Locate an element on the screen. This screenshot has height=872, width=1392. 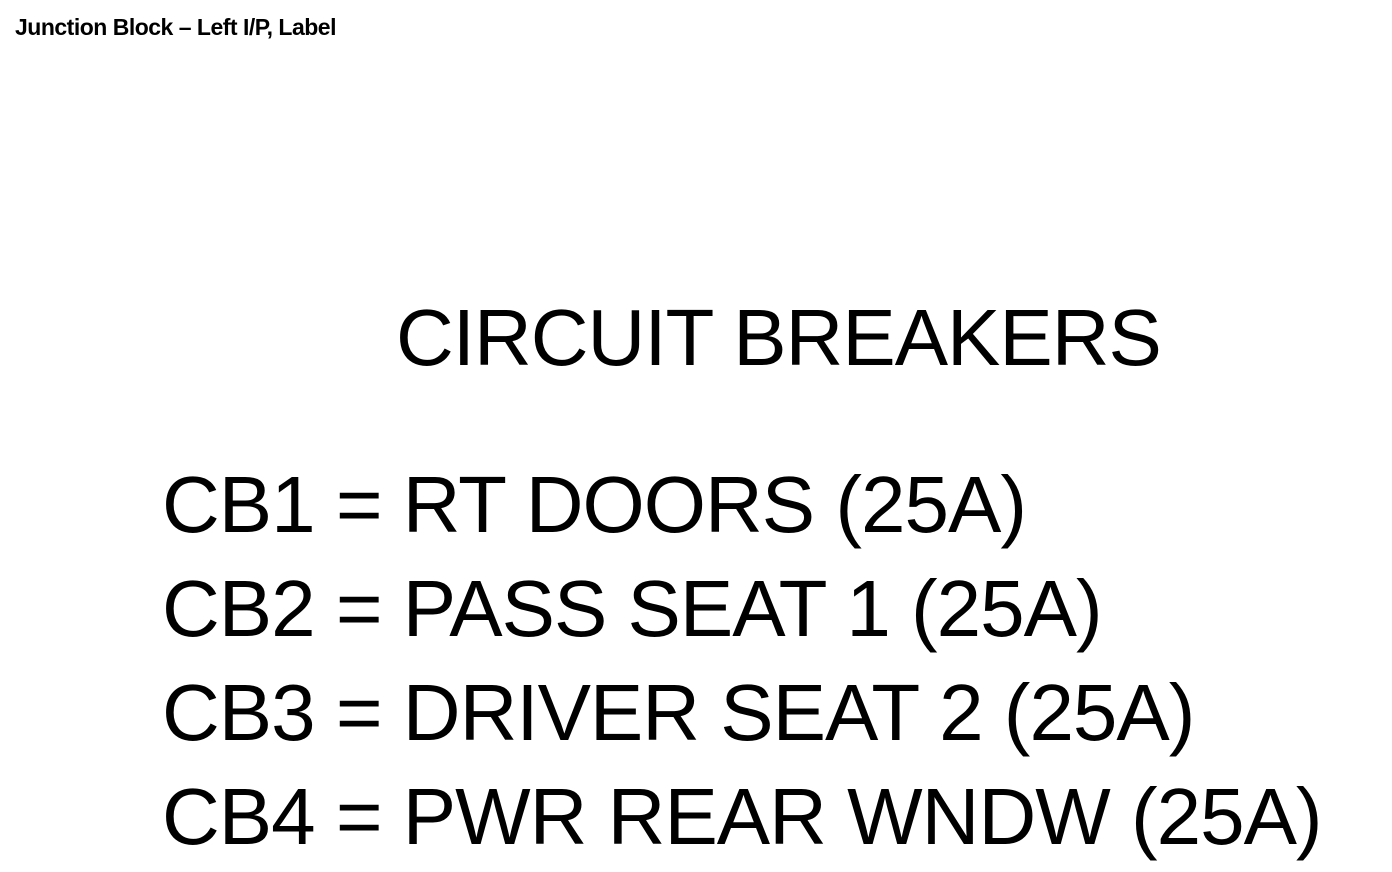
label-heading: CIRCUIT BREAKERS is located at coordinates (779, 337).